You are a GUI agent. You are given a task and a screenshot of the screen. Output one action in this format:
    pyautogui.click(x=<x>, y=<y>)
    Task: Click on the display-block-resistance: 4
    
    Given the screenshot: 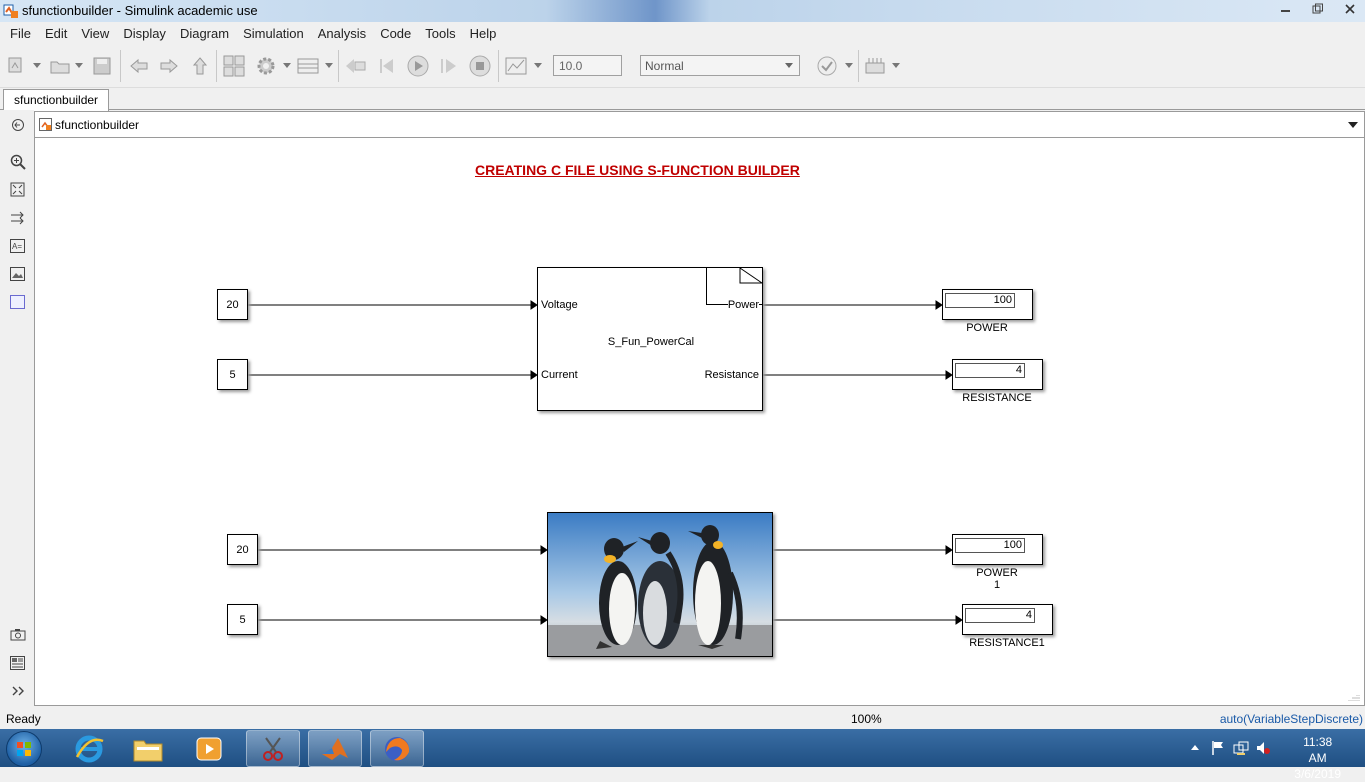 What is the action you would take?
    pyautogui.click(x=997, y=374)
    